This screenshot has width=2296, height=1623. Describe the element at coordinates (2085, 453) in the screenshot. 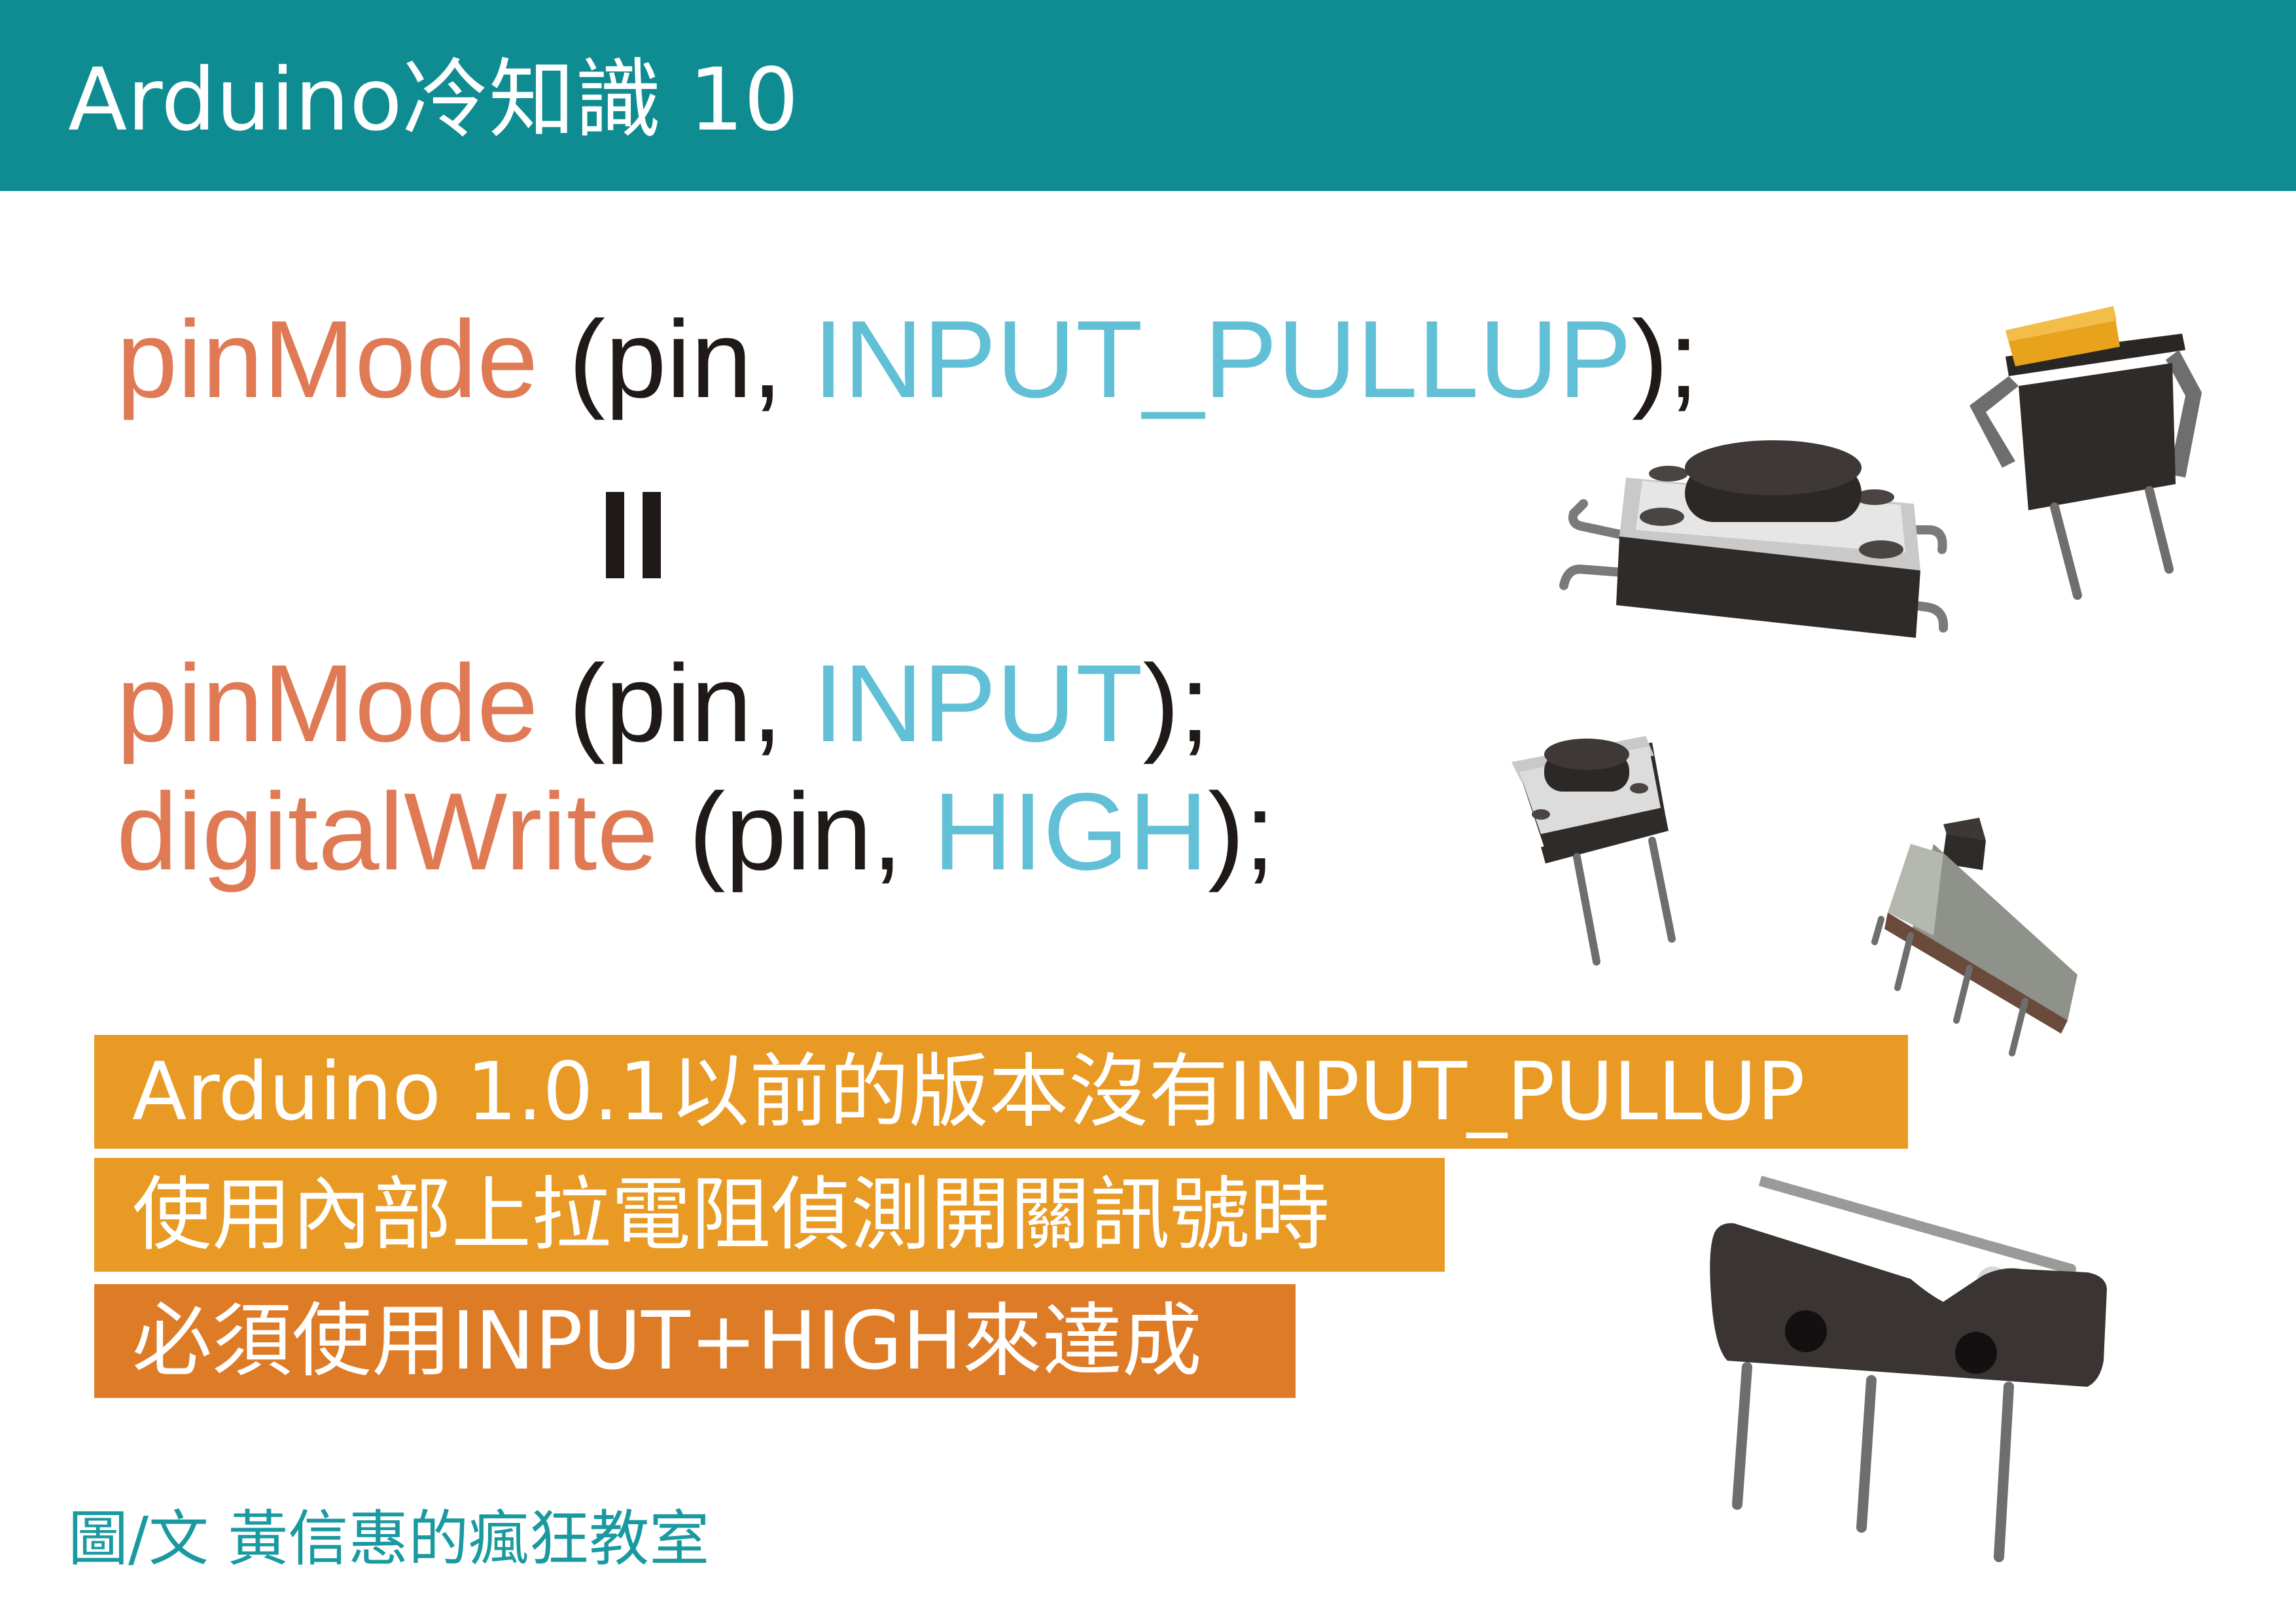

I see `push-button-round-illustration` at that location.